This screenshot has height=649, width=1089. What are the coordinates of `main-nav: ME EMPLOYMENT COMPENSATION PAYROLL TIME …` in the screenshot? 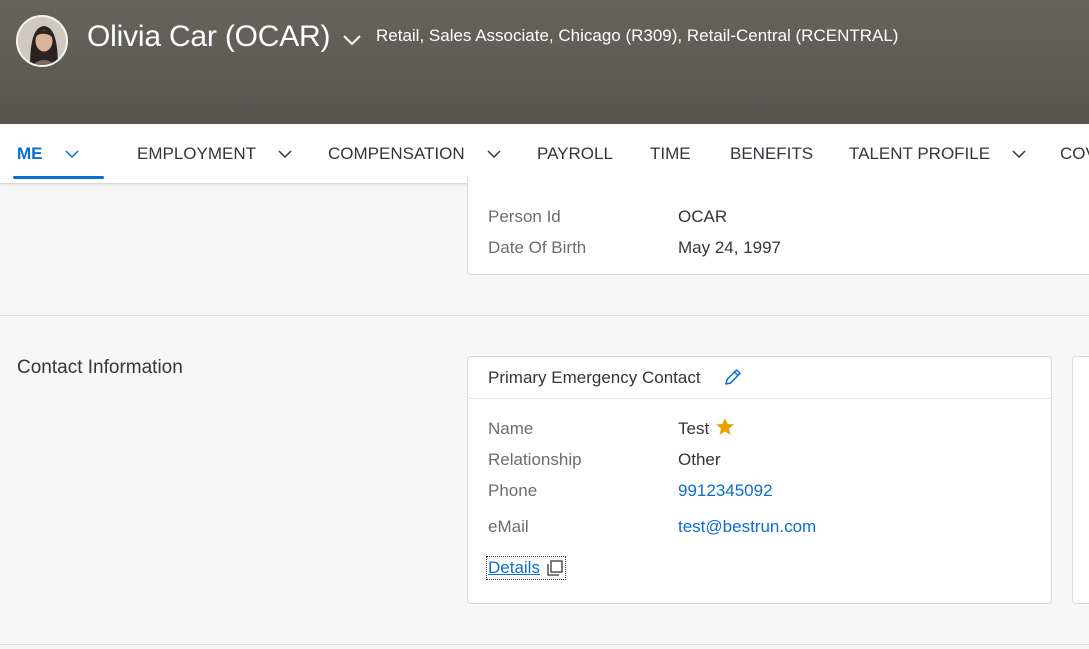 It's located at (544, 154).